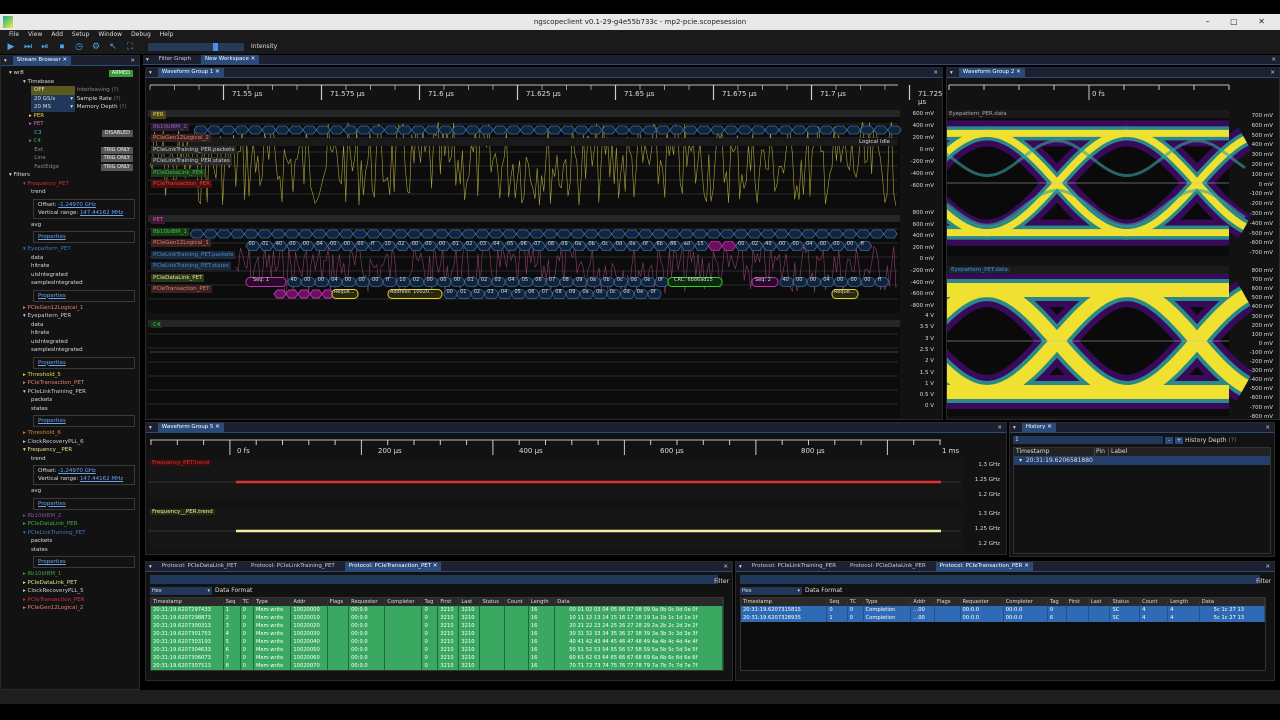 The height and width of the screenshot is (720, 1280). I want to click on column-count: Count, so click(516, 602).